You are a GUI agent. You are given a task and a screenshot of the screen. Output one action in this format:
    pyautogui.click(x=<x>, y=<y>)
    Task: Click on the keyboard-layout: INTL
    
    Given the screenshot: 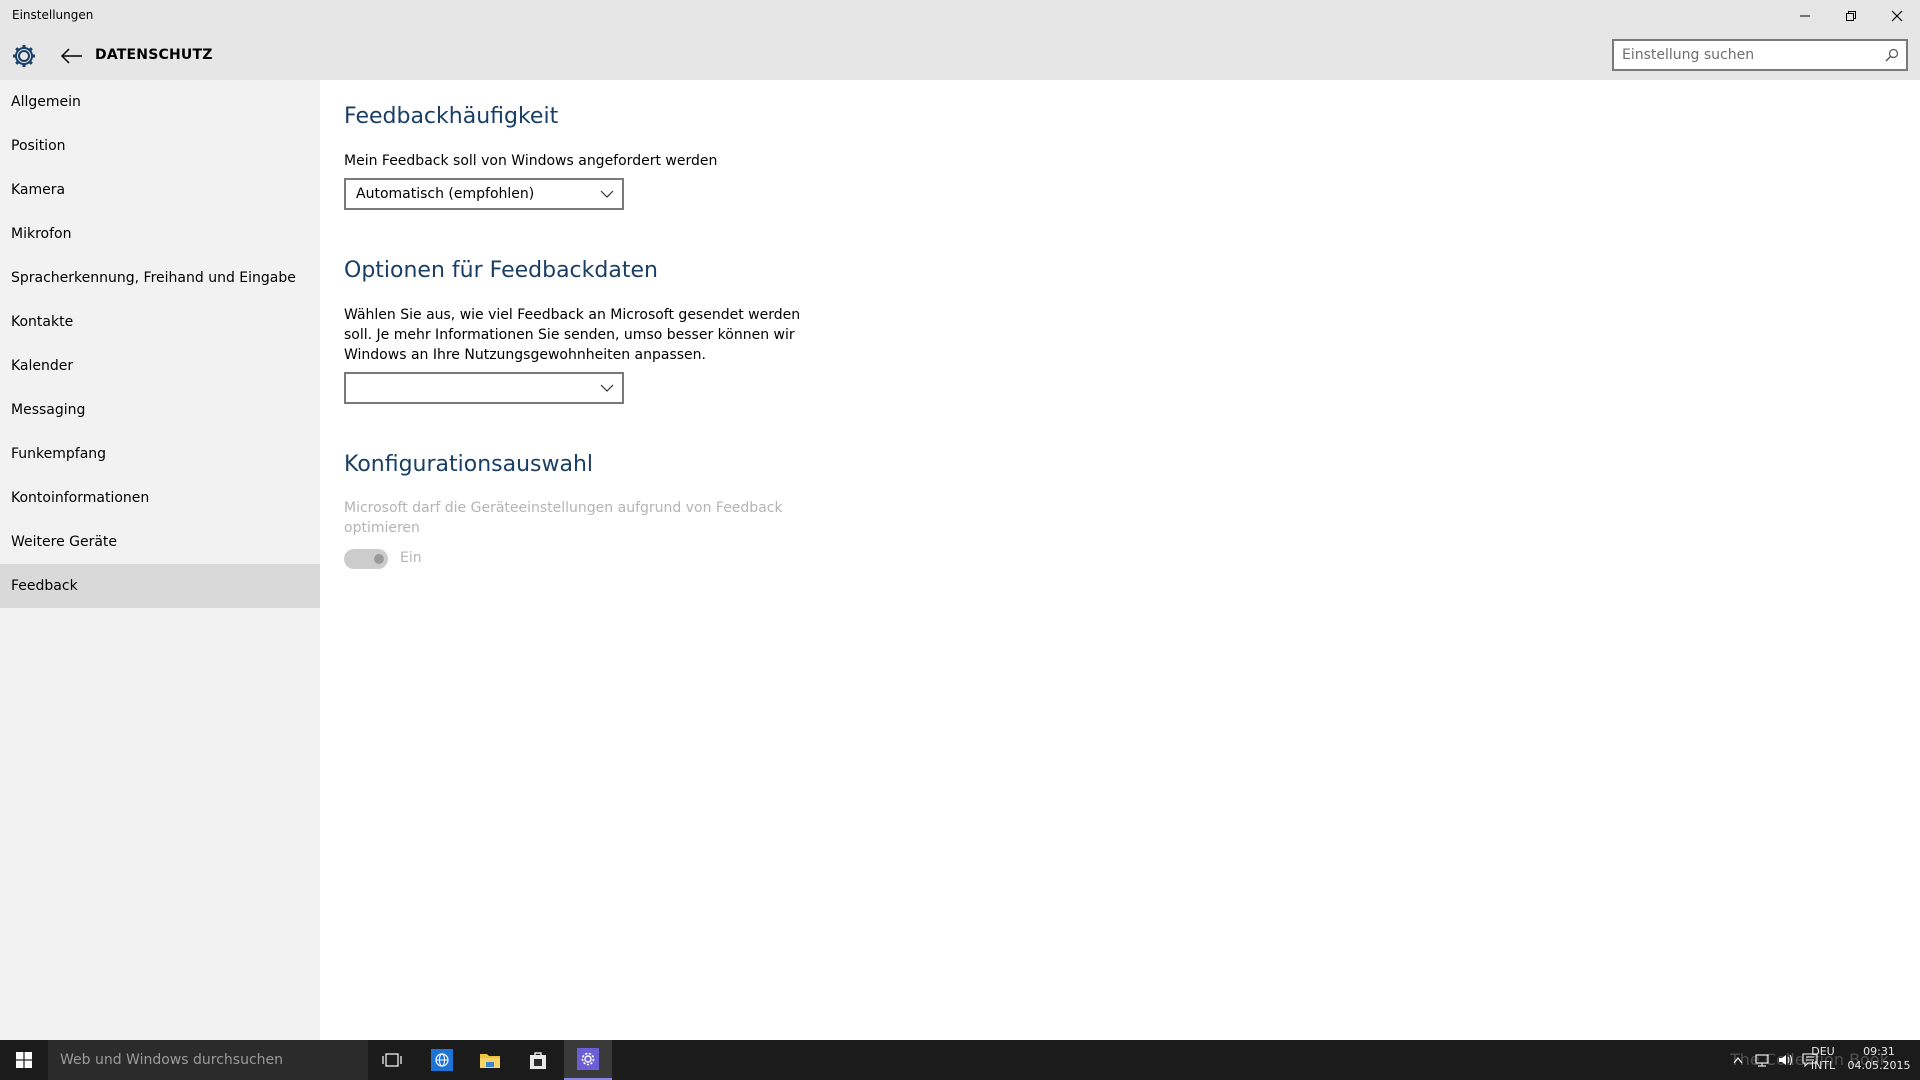 What is the action you would take?
    pyautogui.click(x=1823, y=1065)
    